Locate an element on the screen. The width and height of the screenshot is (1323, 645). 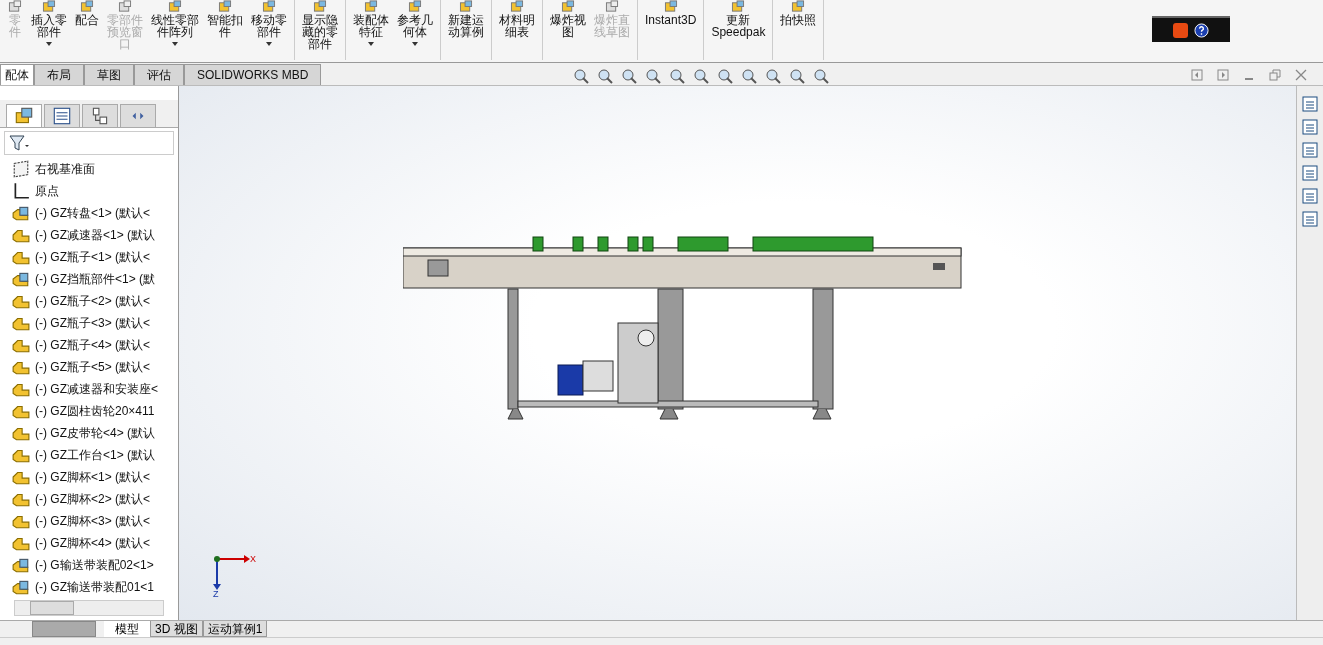
tree-item-label: (-) GZ输送带装配01<1 is located at coordinates (94, 587).